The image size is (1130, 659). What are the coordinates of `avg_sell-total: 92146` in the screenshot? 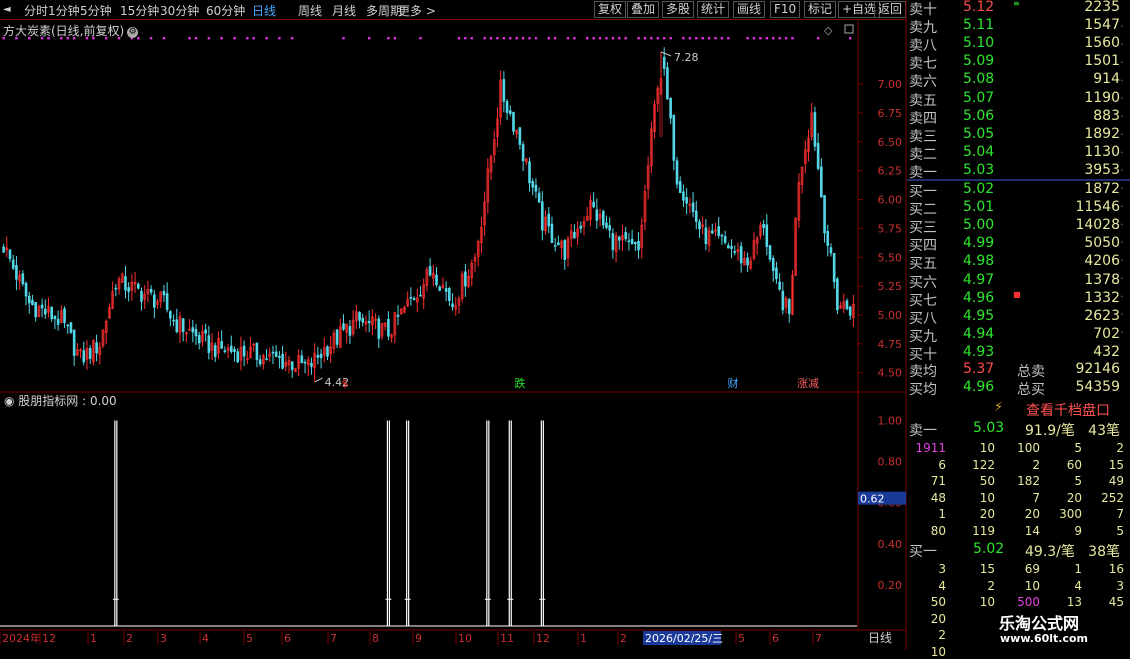 It's located at (1097, 369).